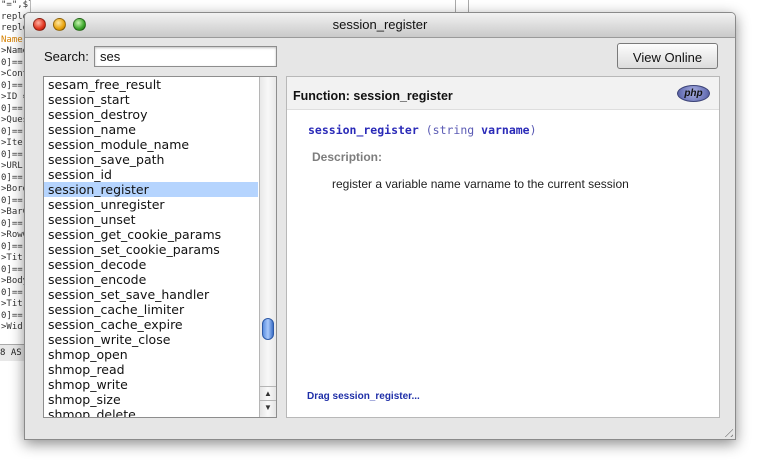  What do you see at coordinates (151, 159) in the screenshot?
I see `list-item: session_save_path` at bounding box center [151, 159].